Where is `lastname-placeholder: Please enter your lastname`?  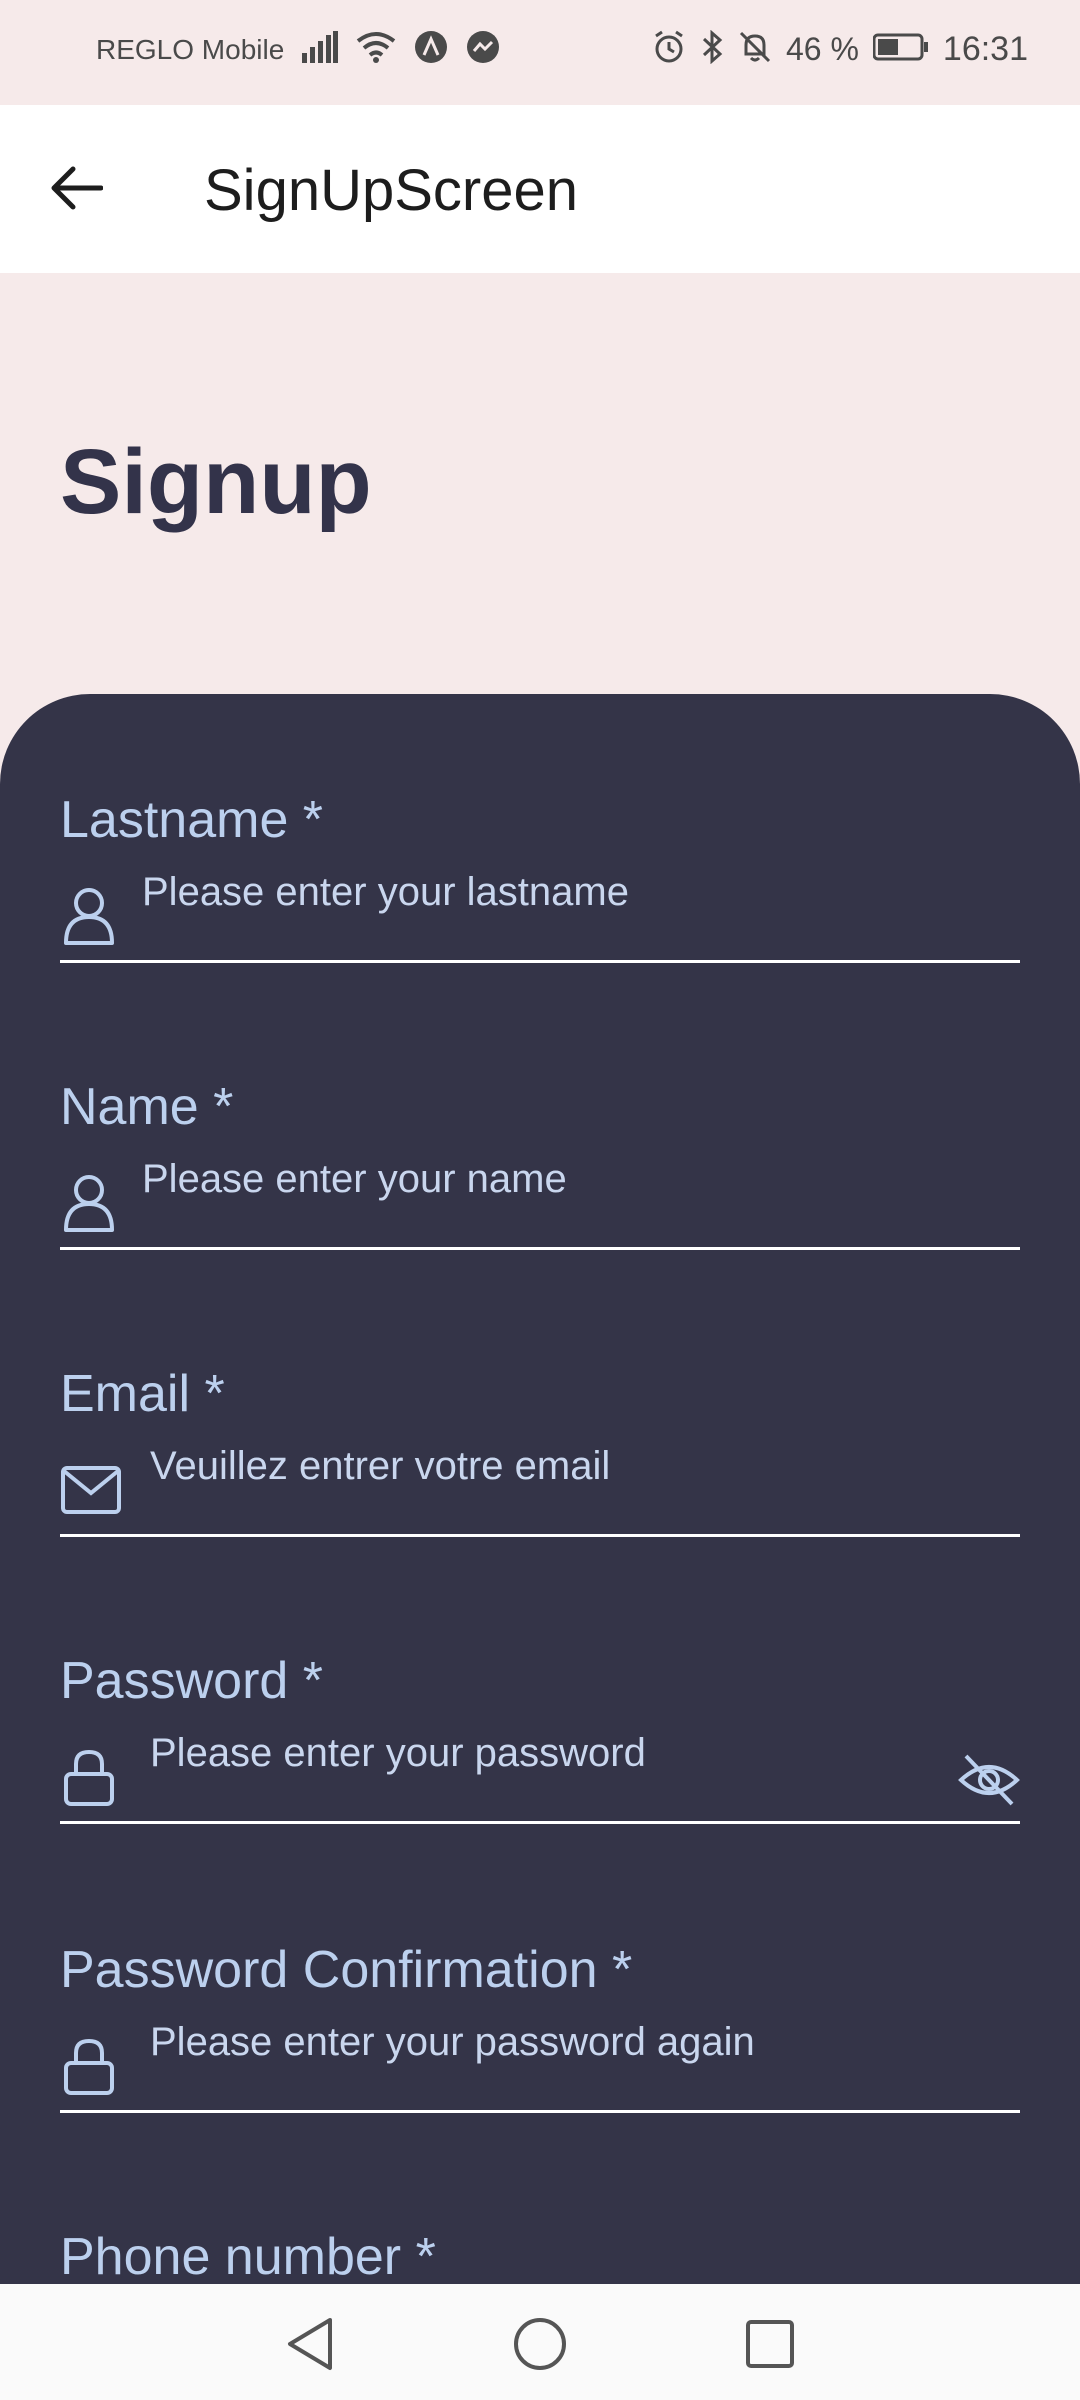
lastname-placeholder: Please enter your lastname is located at coordinates (385, 892).